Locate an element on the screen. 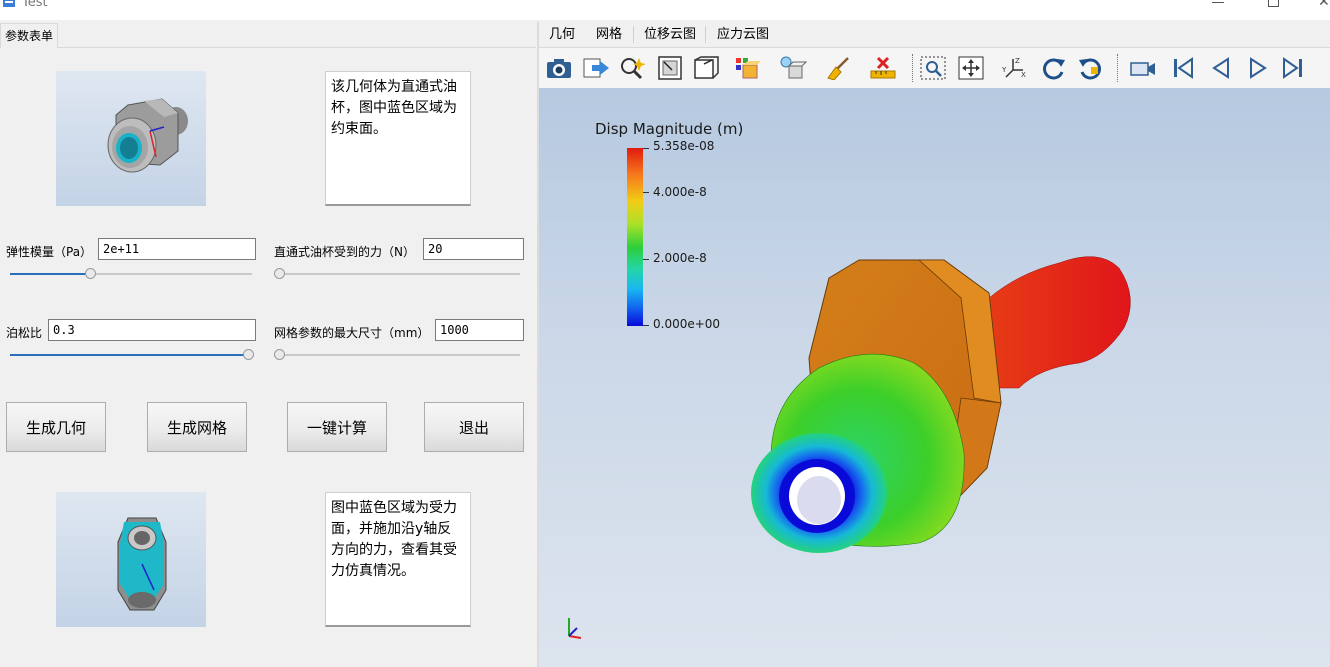  menu-geometry: 几何 is located at coordinates (562, 34).